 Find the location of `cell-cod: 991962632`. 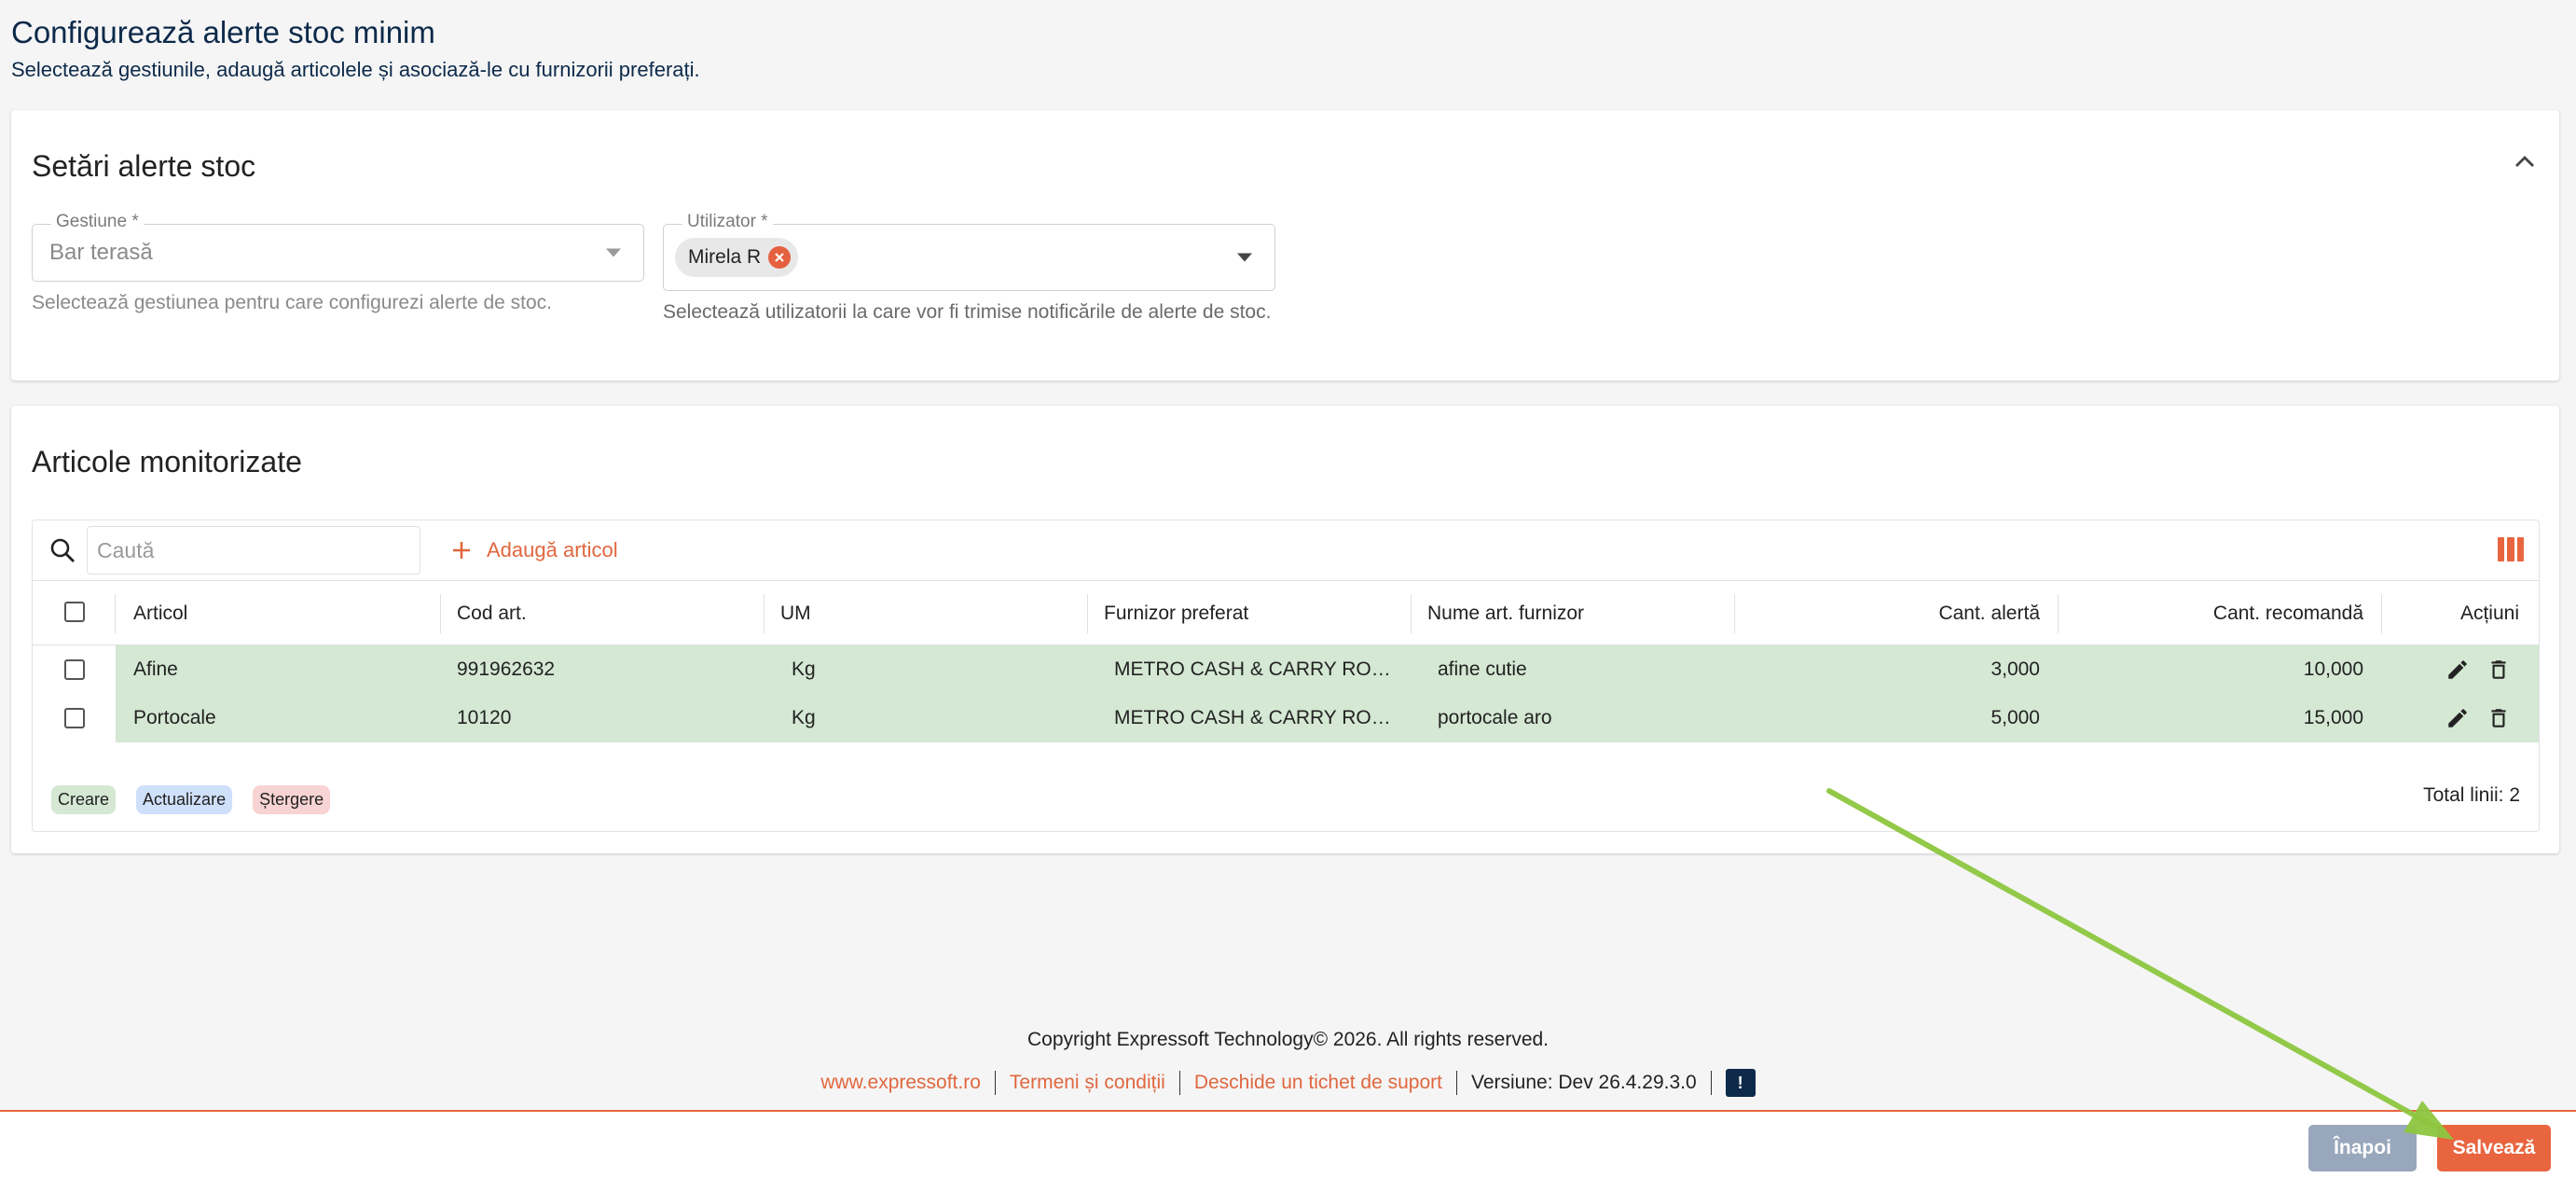

cell-cod: 991962632 is located at coordinates (506, 669).